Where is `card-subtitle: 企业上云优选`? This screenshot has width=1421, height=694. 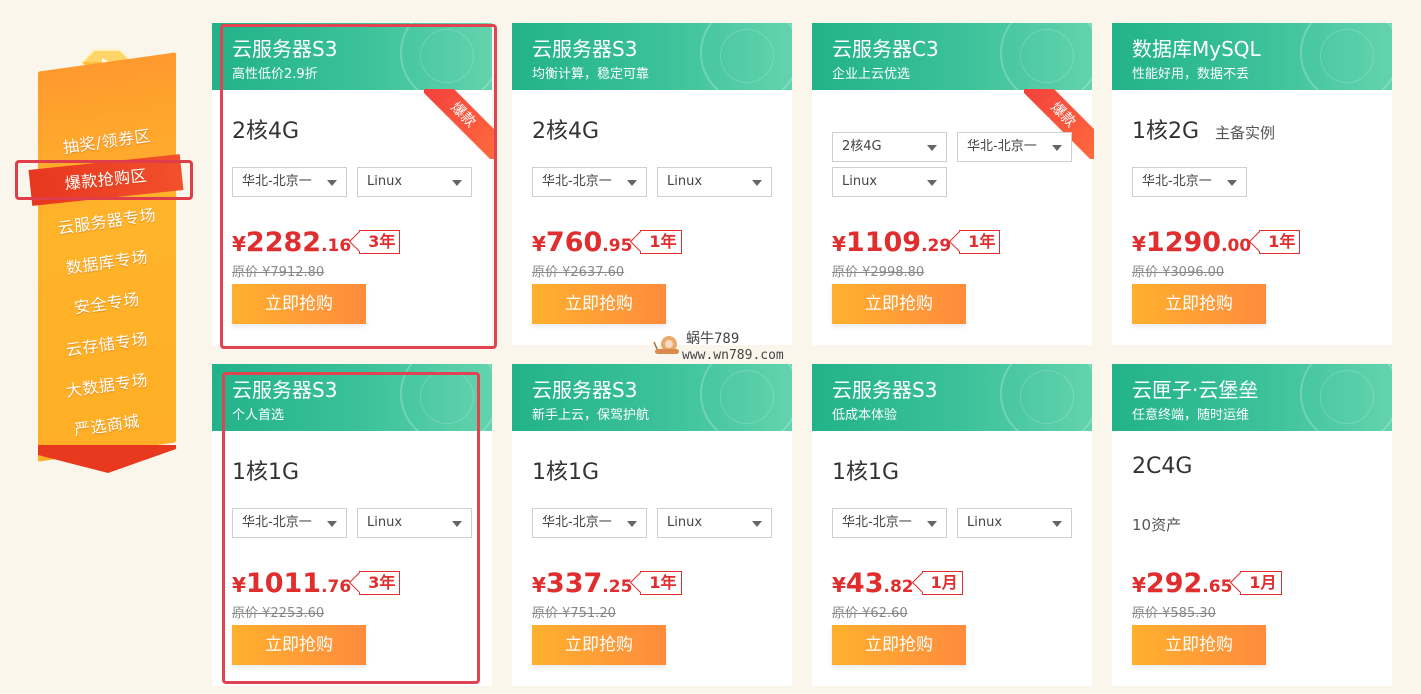
card-subtitle: 企业上云优选 is located at coordinates (871, 74).